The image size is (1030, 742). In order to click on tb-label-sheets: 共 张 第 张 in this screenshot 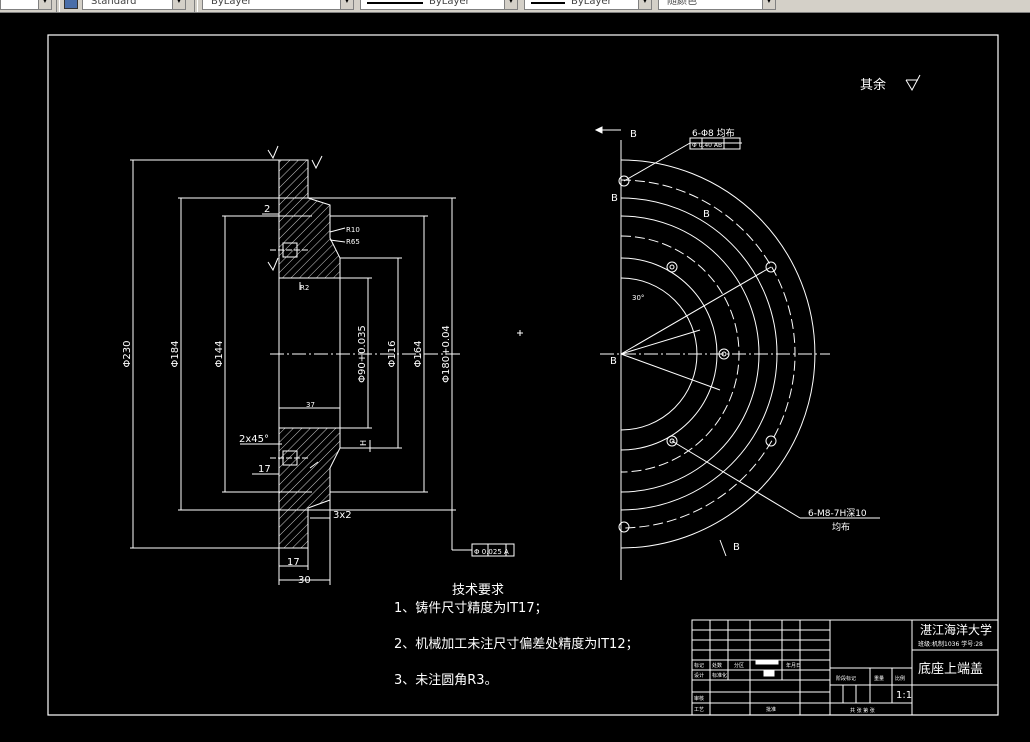, I will do `click(862, 710)`.